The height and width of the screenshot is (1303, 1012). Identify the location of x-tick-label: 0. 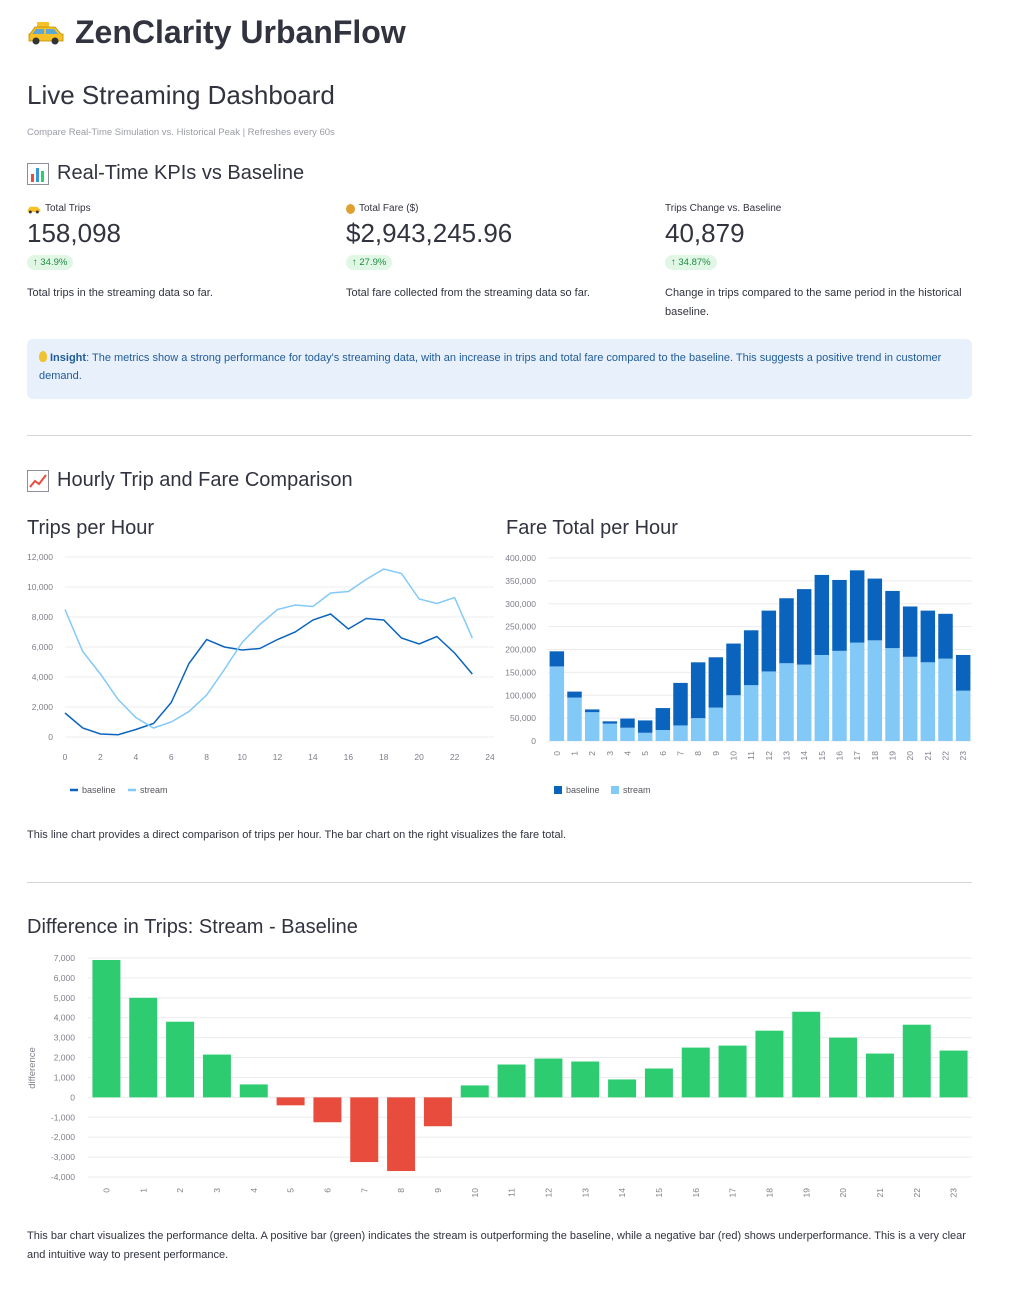
(557, 753).